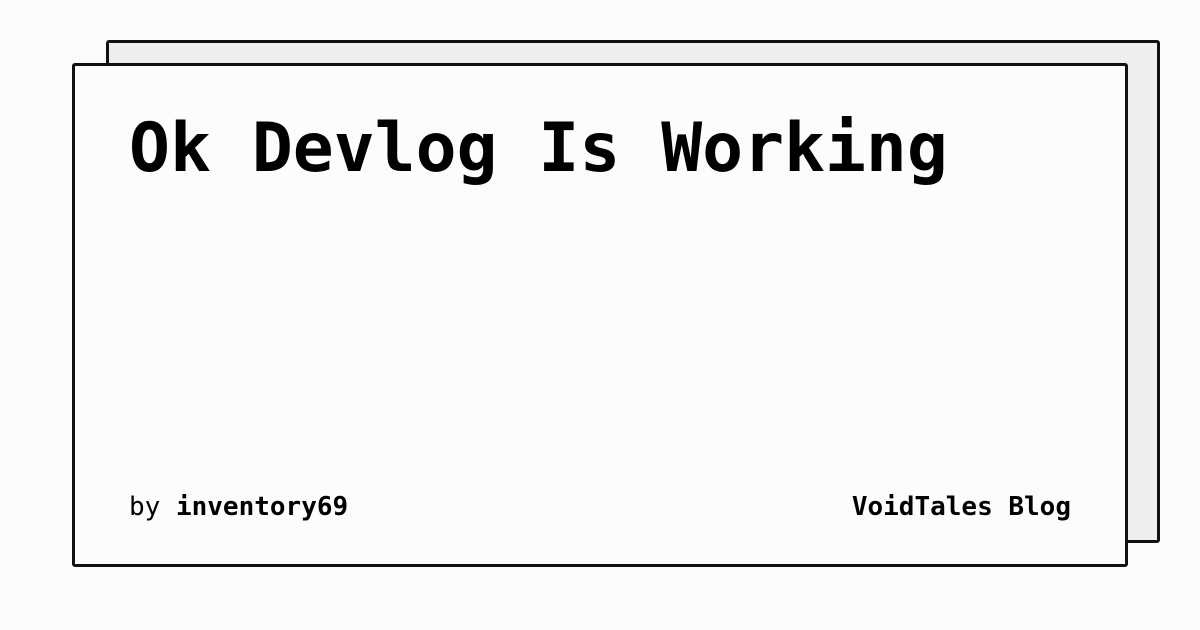  What do you see at coordinates (262, 507) in the screenshot?
I see `author-name: inventory69` at bounding box center [262, 507].